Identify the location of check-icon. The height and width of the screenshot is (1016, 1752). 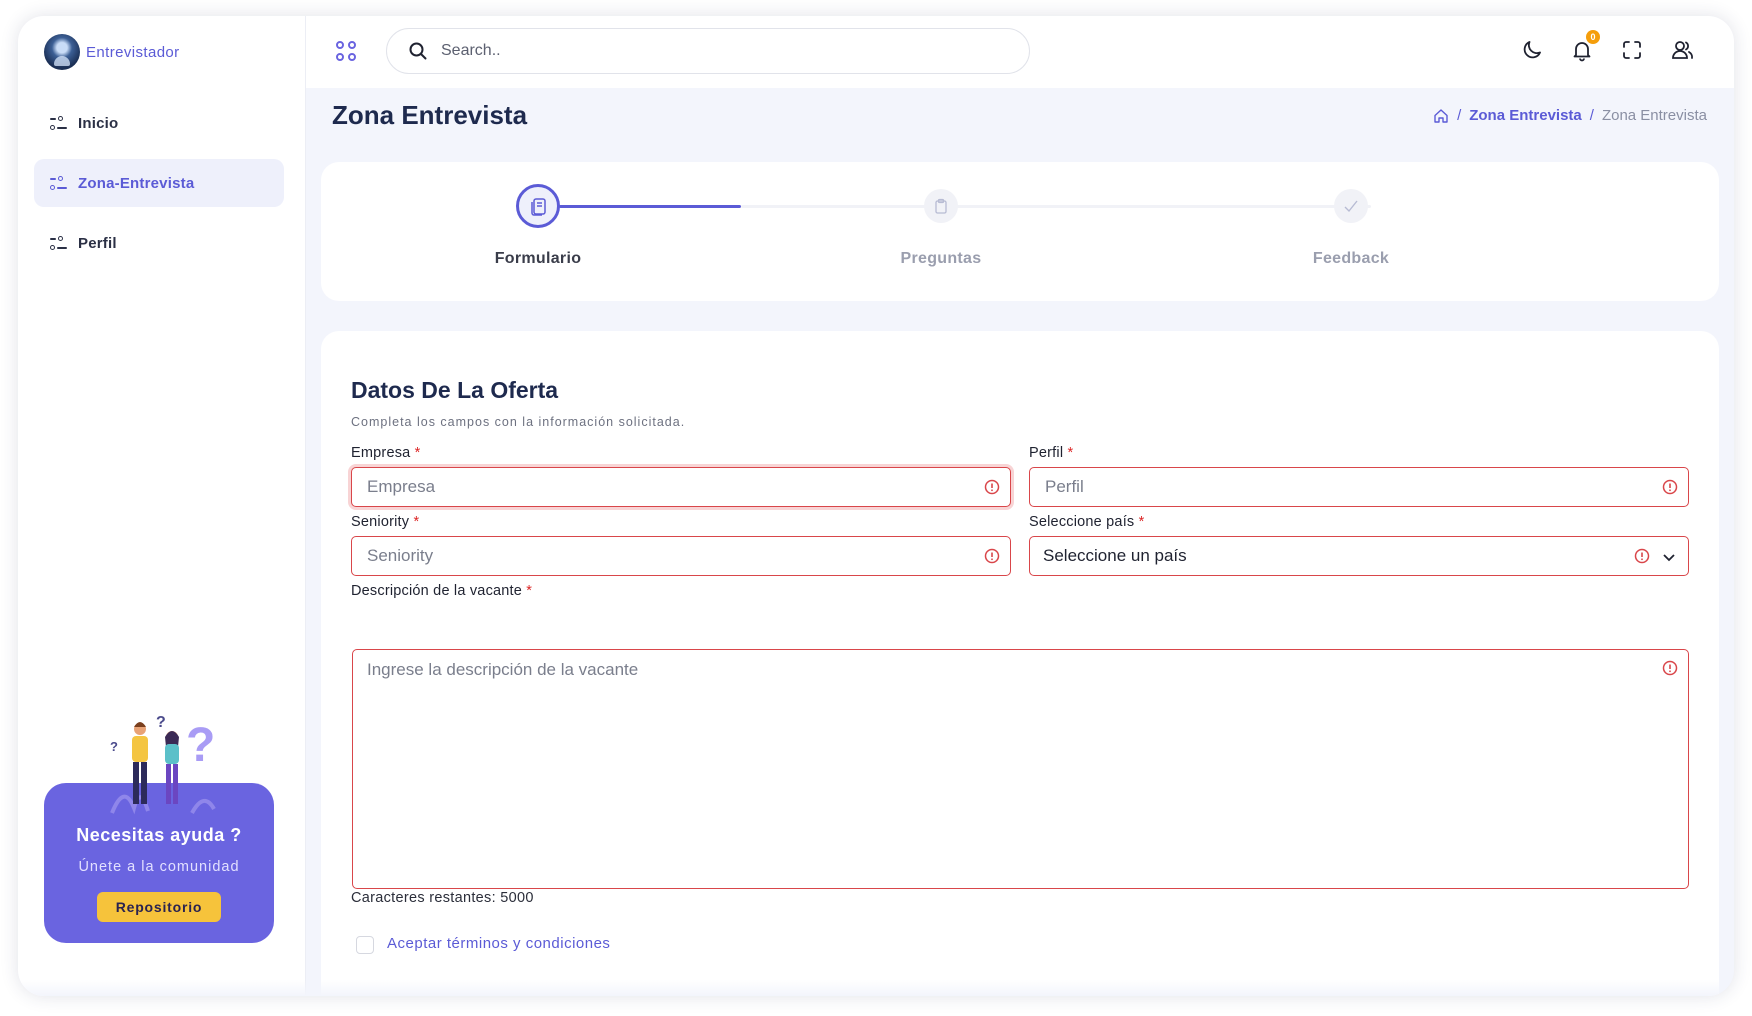
(1351, 206).